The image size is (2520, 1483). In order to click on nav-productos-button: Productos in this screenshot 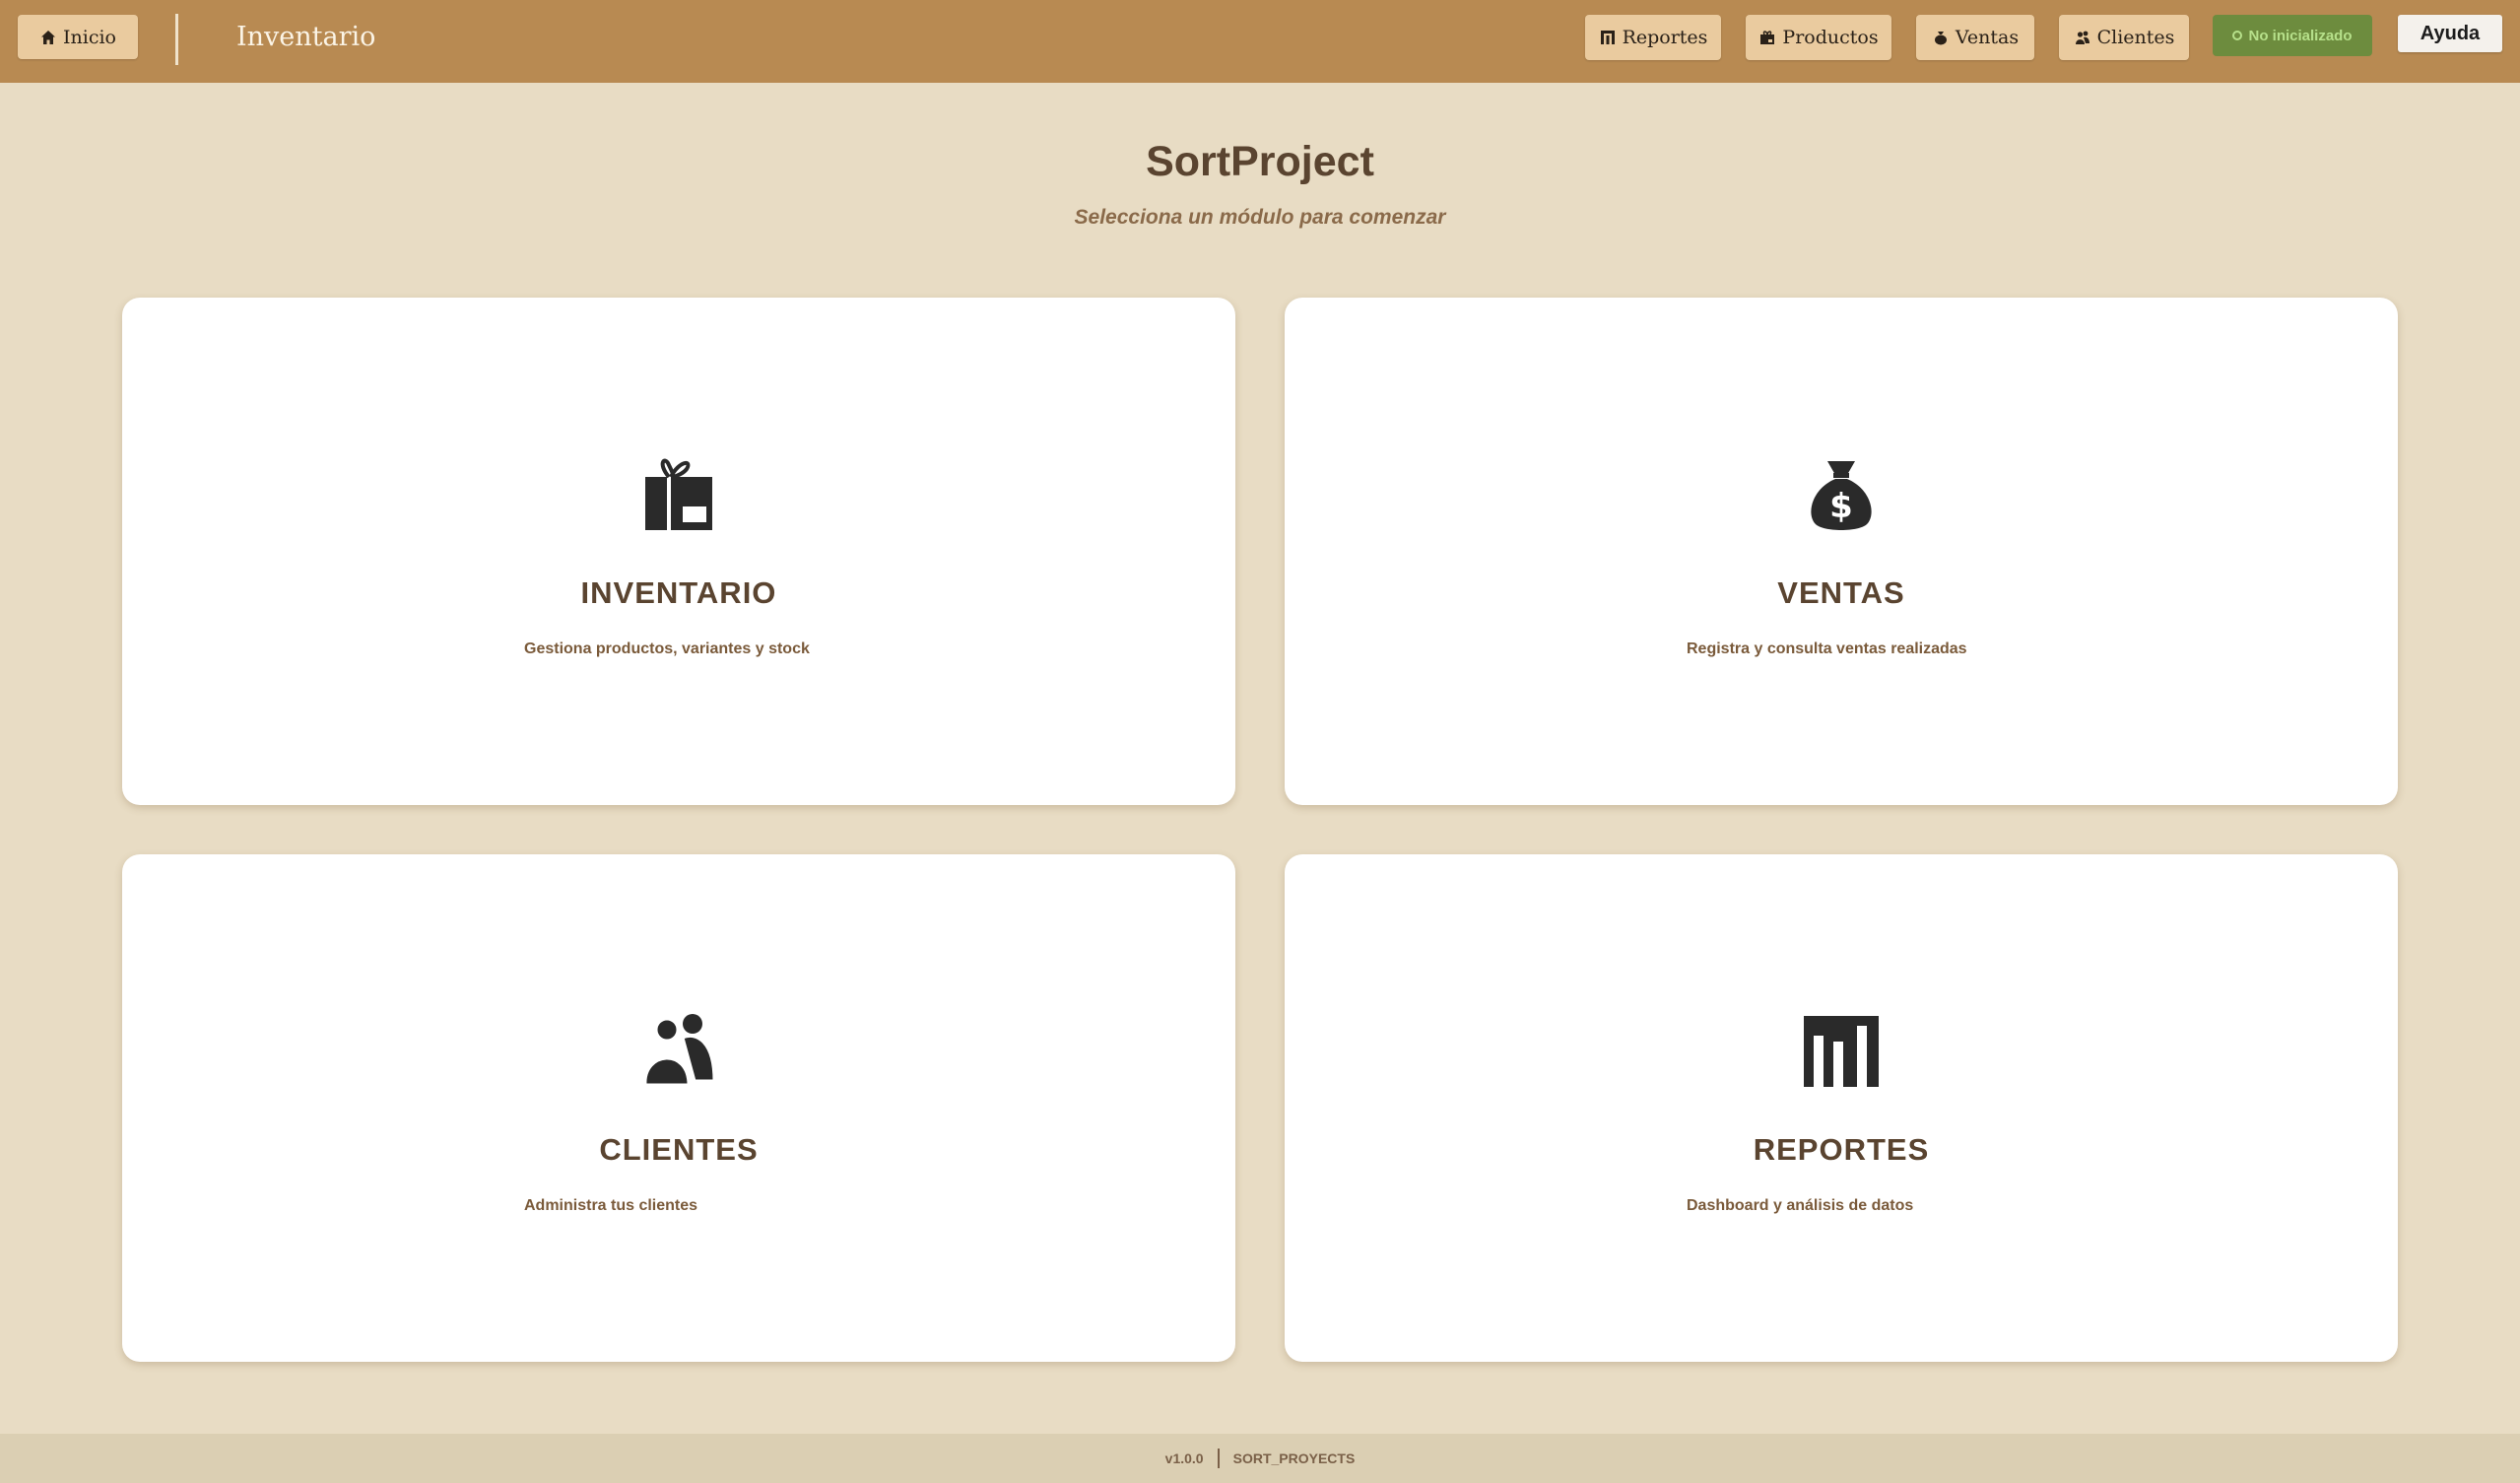, I will do `click(1818, 37)`.